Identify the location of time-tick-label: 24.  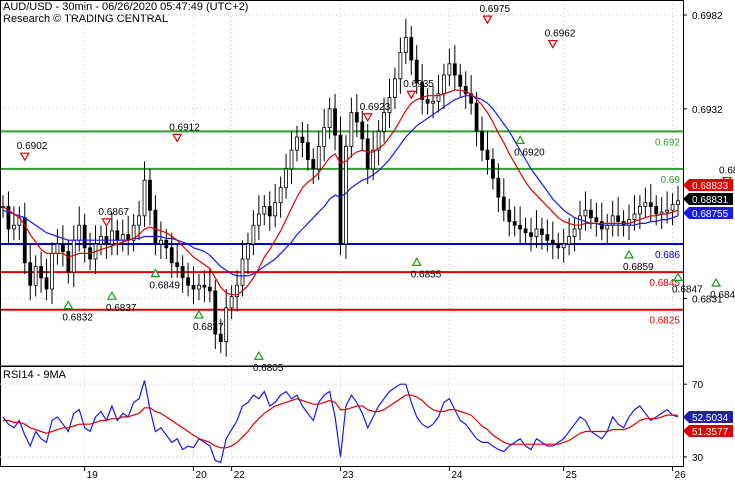
(457, 475).